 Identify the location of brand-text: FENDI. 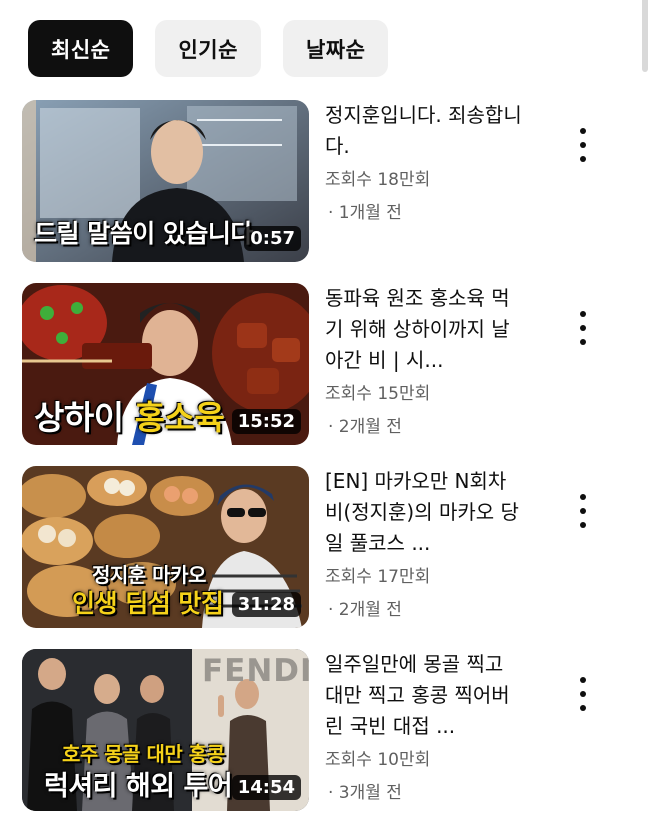
(255, 671).